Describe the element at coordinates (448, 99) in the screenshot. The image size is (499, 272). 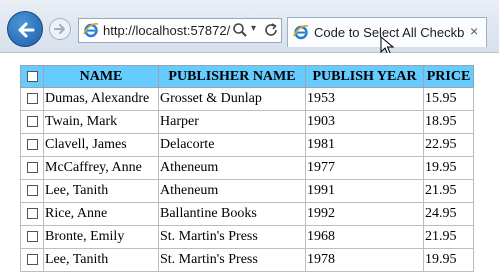
I see `cell-price: 15.95` at that location.